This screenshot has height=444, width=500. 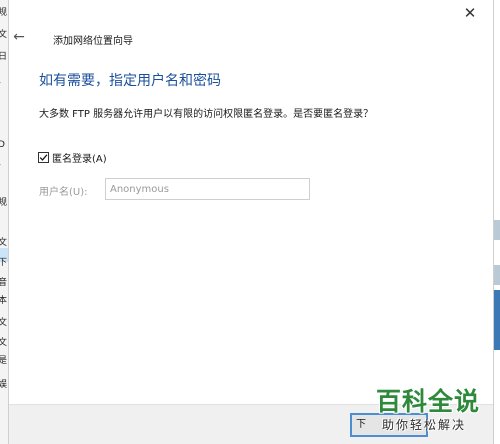 I want to click on username-input, so click(x=207, y=189).